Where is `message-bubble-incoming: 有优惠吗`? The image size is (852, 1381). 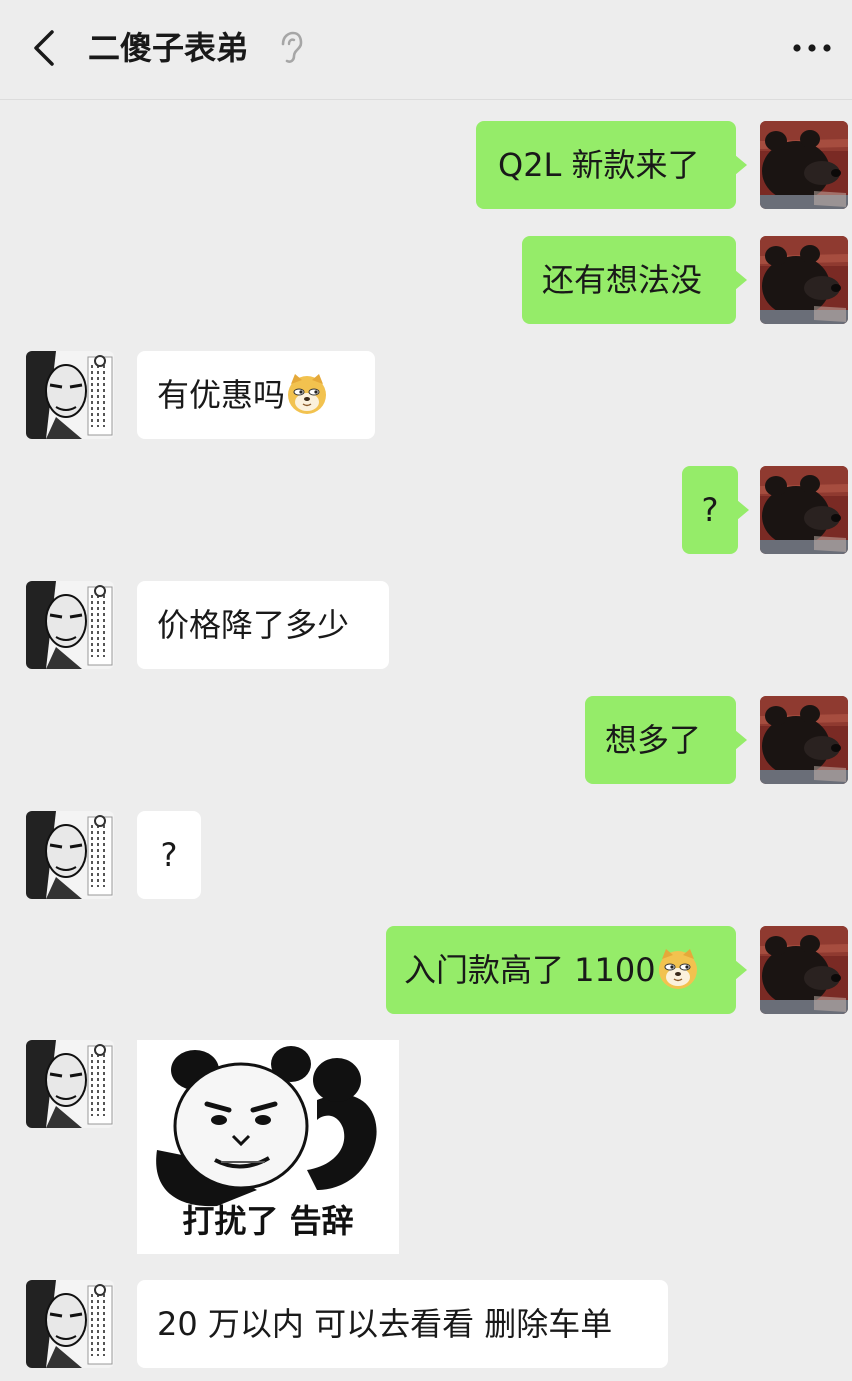
message-bubble-incoming: 有优惠吗 is located at coordinates (256, 395).